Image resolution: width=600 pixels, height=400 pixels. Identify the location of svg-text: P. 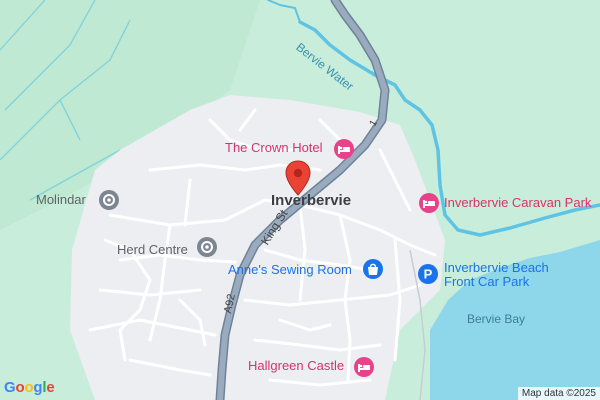
(428, 274).